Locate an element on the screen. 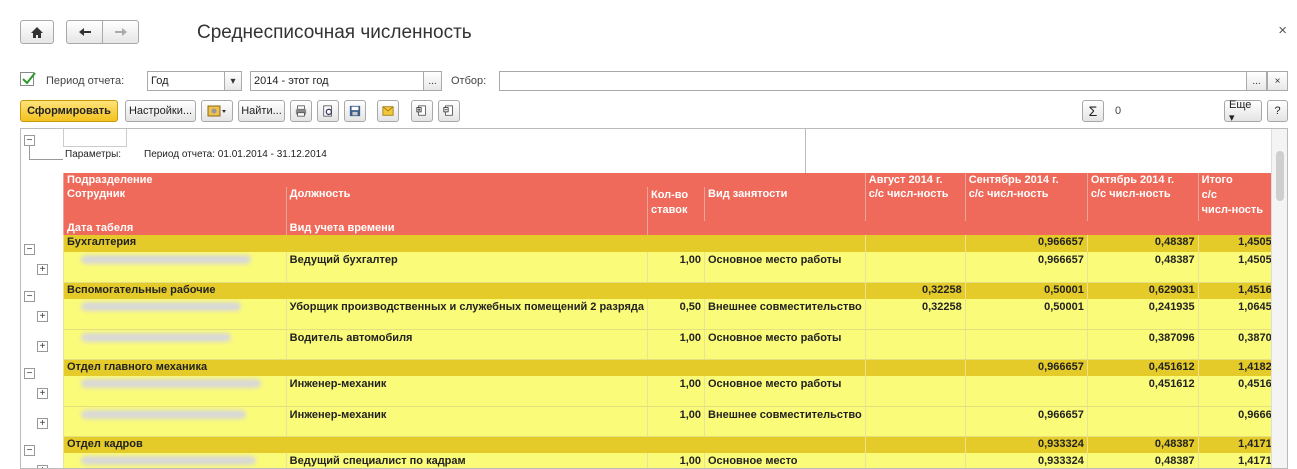 Image resolution: width=1297 pixels, height=469 pixels. aug-cell: 0,32258 is located at coordinates (915, 314).